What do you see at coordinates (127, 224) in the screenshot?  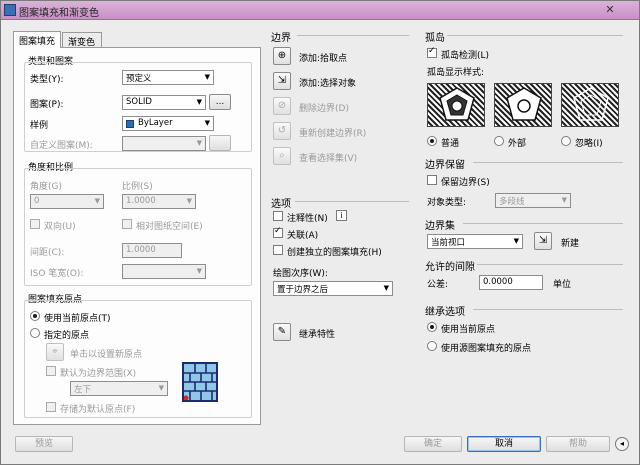 I see `relative-paper-checkbox` at bounding box center [127, 224].